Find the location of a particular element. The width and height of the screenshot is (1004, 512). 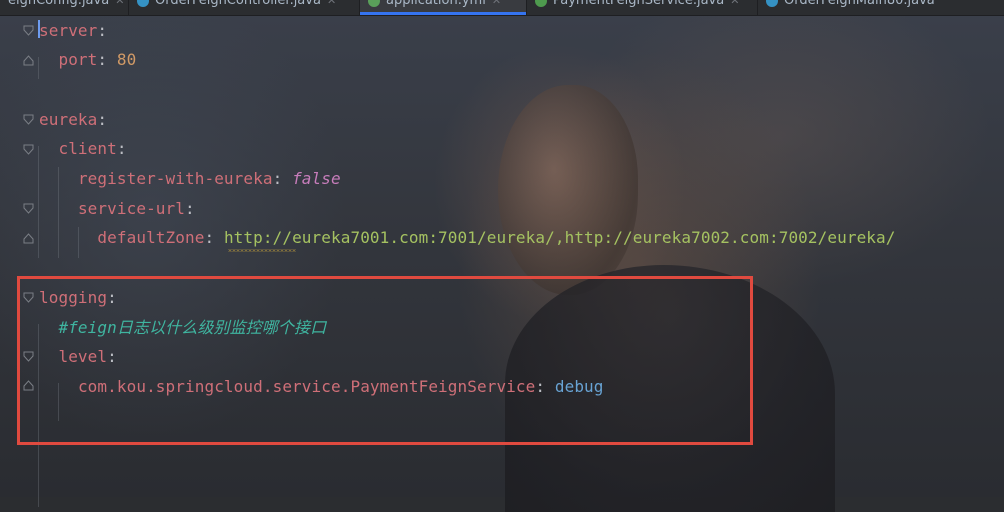

yaml-key: level is located at coordinates (83, 356).